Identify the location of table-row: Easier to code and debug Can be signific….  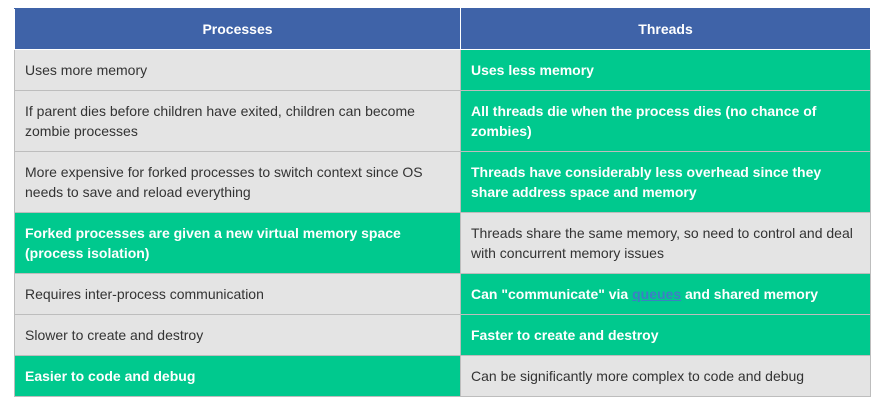
(442, 376).